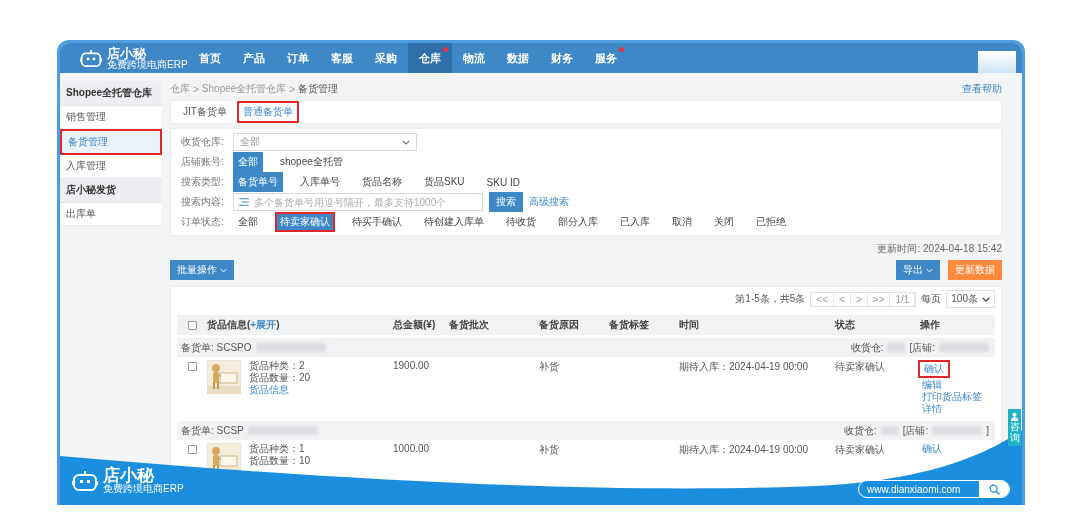 The height and width of the screenshot is (529, 1080). What do you see at coordinates (129, 475) in the screenshot?
I see `brand-name: 店小秘` at bounding box center [129, 475].